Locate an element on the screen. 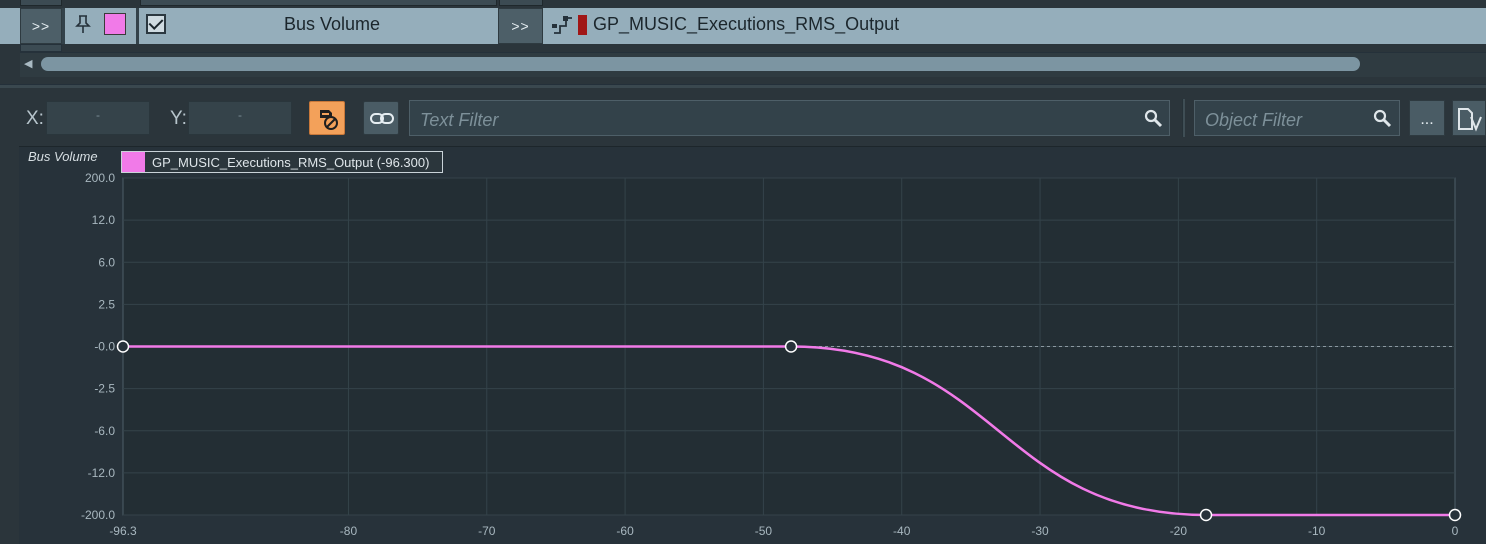 The width and height of the screenshot is (1486, 544). y-tick-label: -0.0 is located at coordinates (104, 347).